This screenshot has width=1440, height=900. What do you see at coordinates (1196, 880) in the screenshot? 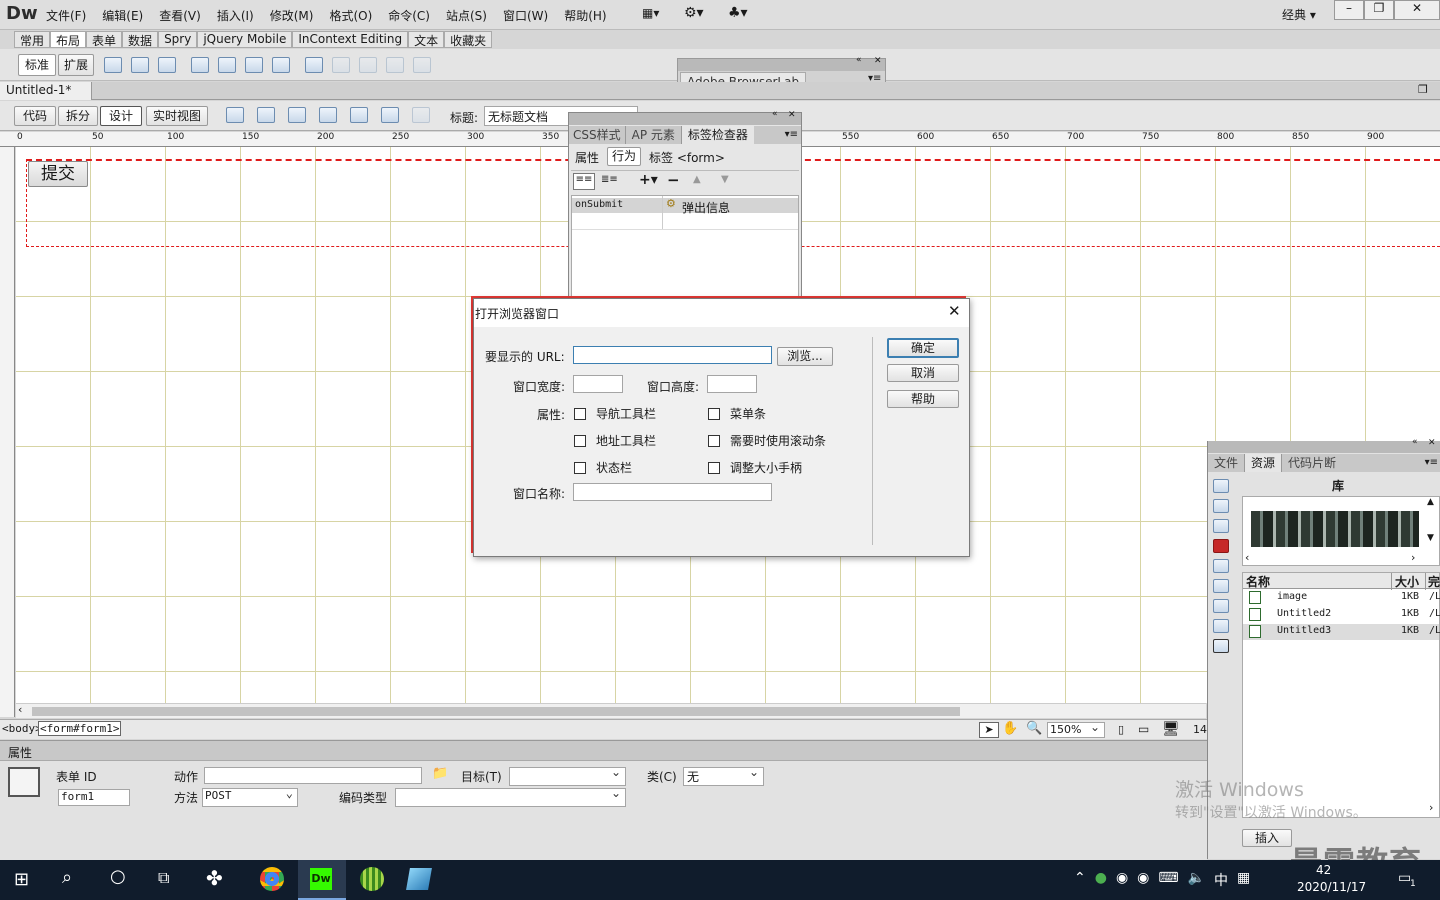
I see `volume-icon: 🔈` at bounding box center [1196, 880].